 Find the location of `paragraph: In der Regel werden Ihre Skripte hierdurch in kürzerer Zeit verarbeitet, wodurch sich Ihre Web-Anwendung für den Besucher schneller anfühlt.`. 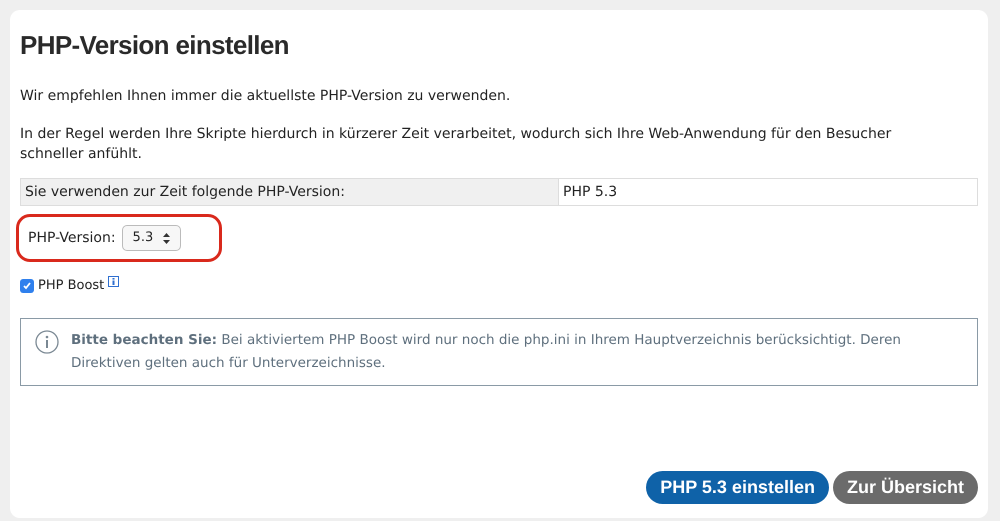

paragraph: In der Regel werden Ihre Skripte hierdurch in kürzerer Zeit verarbeitet, wodurch sich Ihre Web-Anwendung für den Besucher schneller anfühlt. is located at coordinates (456, 144).